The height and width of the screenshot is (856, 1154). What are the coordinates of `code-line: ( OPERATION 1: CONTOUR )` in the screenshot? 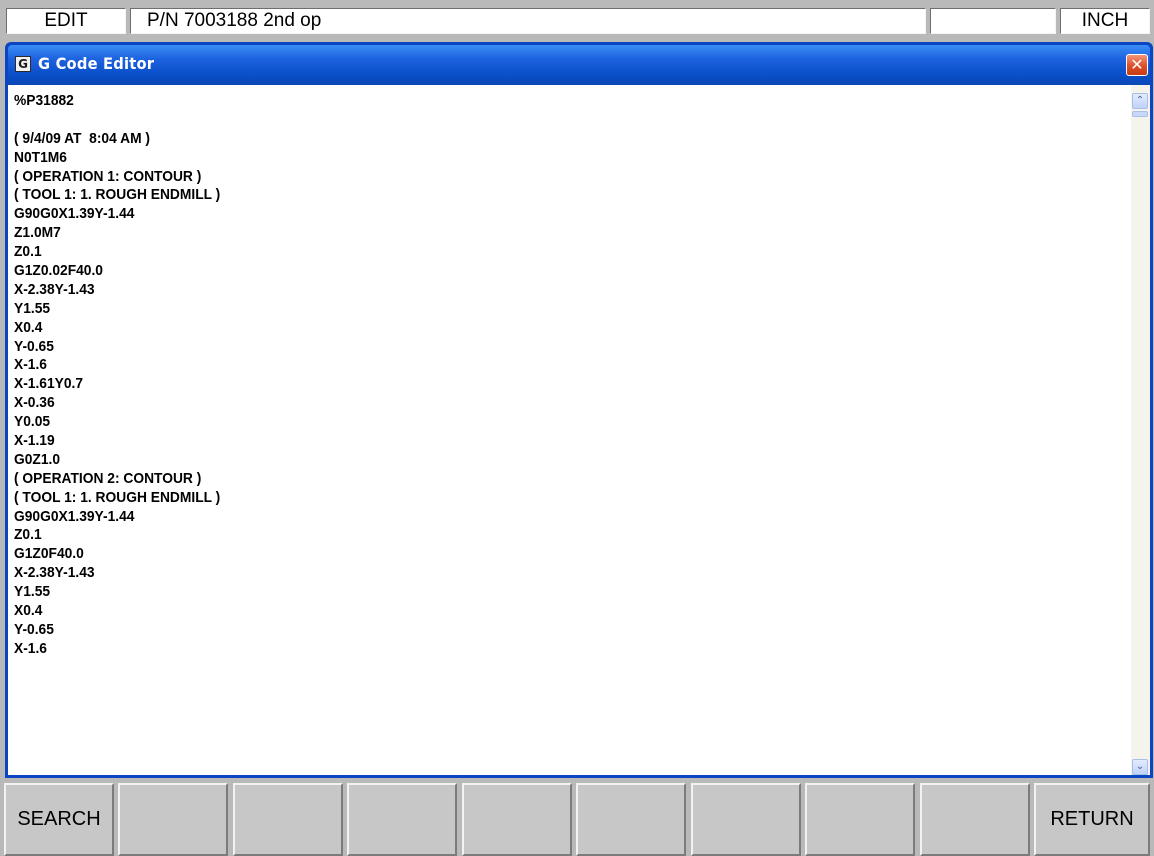 It's located at (108, 176).